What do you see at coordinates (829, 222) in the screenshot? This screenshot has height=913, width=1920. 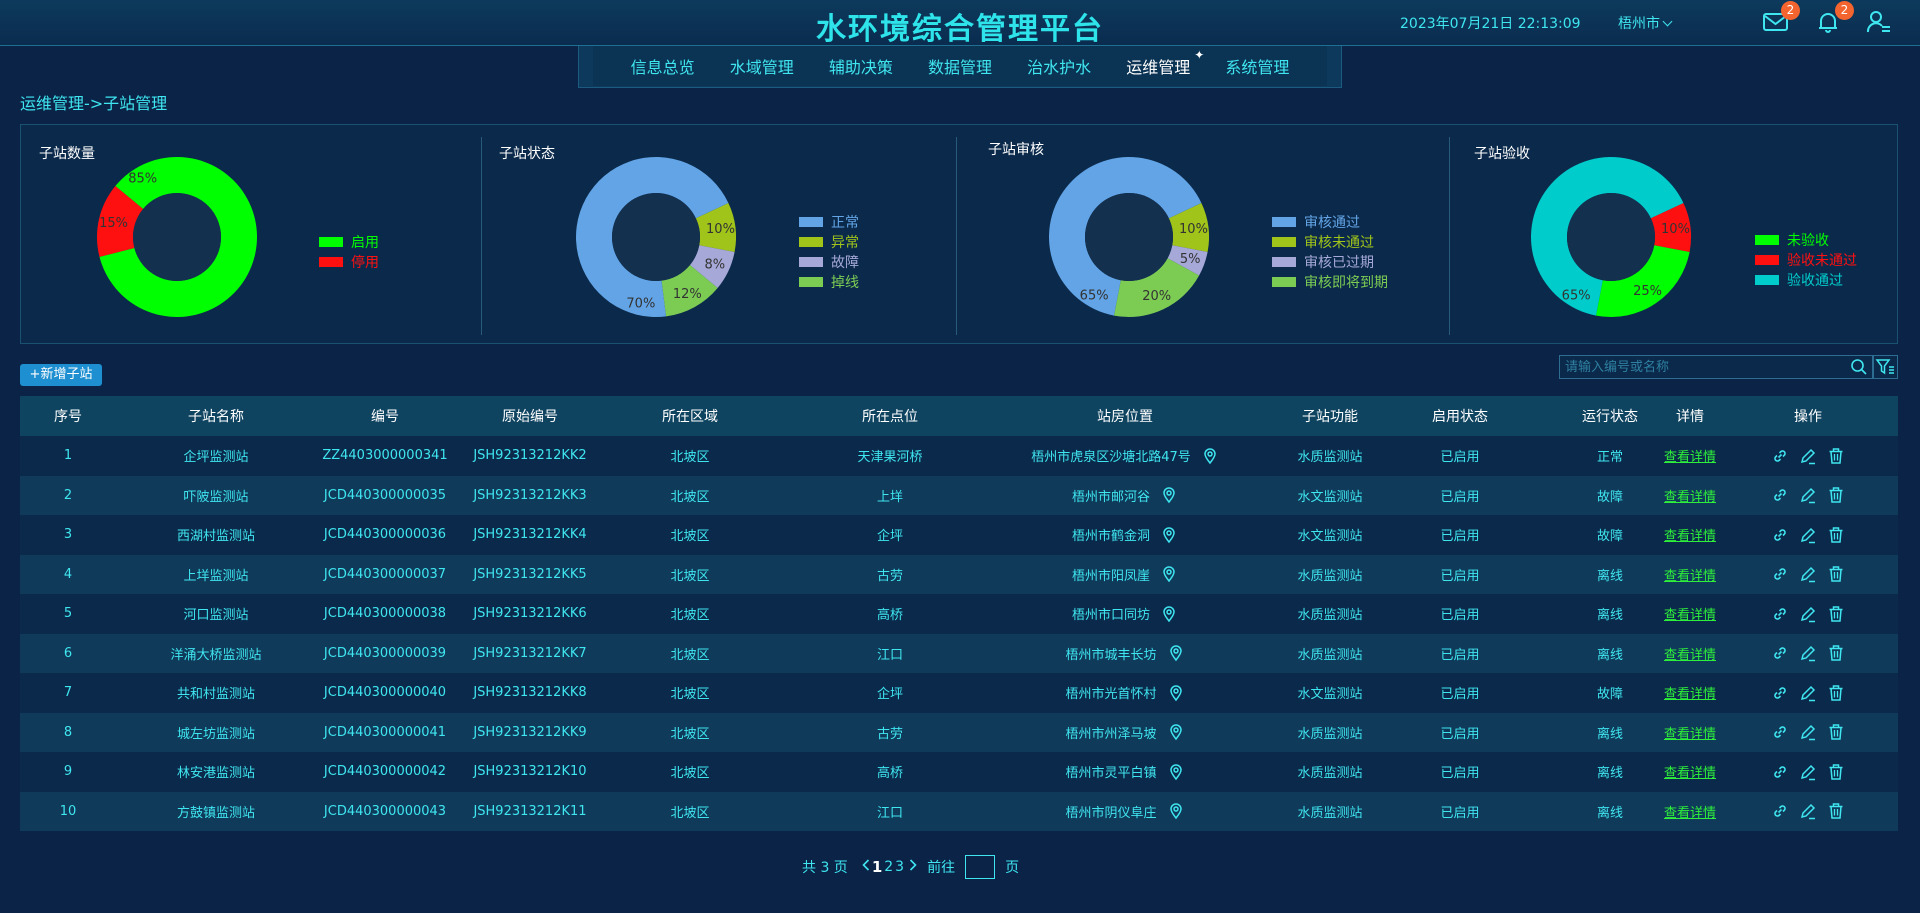 I see `legend-item: 正常` at bounding box center [829, 222].